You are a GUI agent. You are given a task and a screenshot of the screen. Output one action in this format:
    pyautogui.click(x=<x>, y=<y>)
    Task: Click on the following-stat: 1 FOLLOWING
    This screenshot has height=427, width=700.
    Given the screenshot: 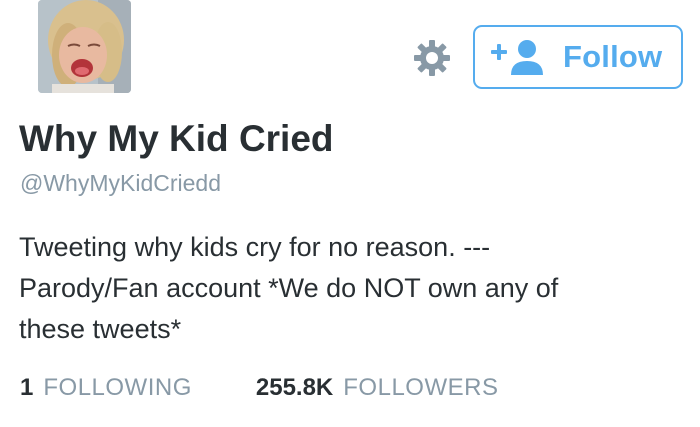 What is the action you would take?
    pyautogui.click(x=106, y=388)
    